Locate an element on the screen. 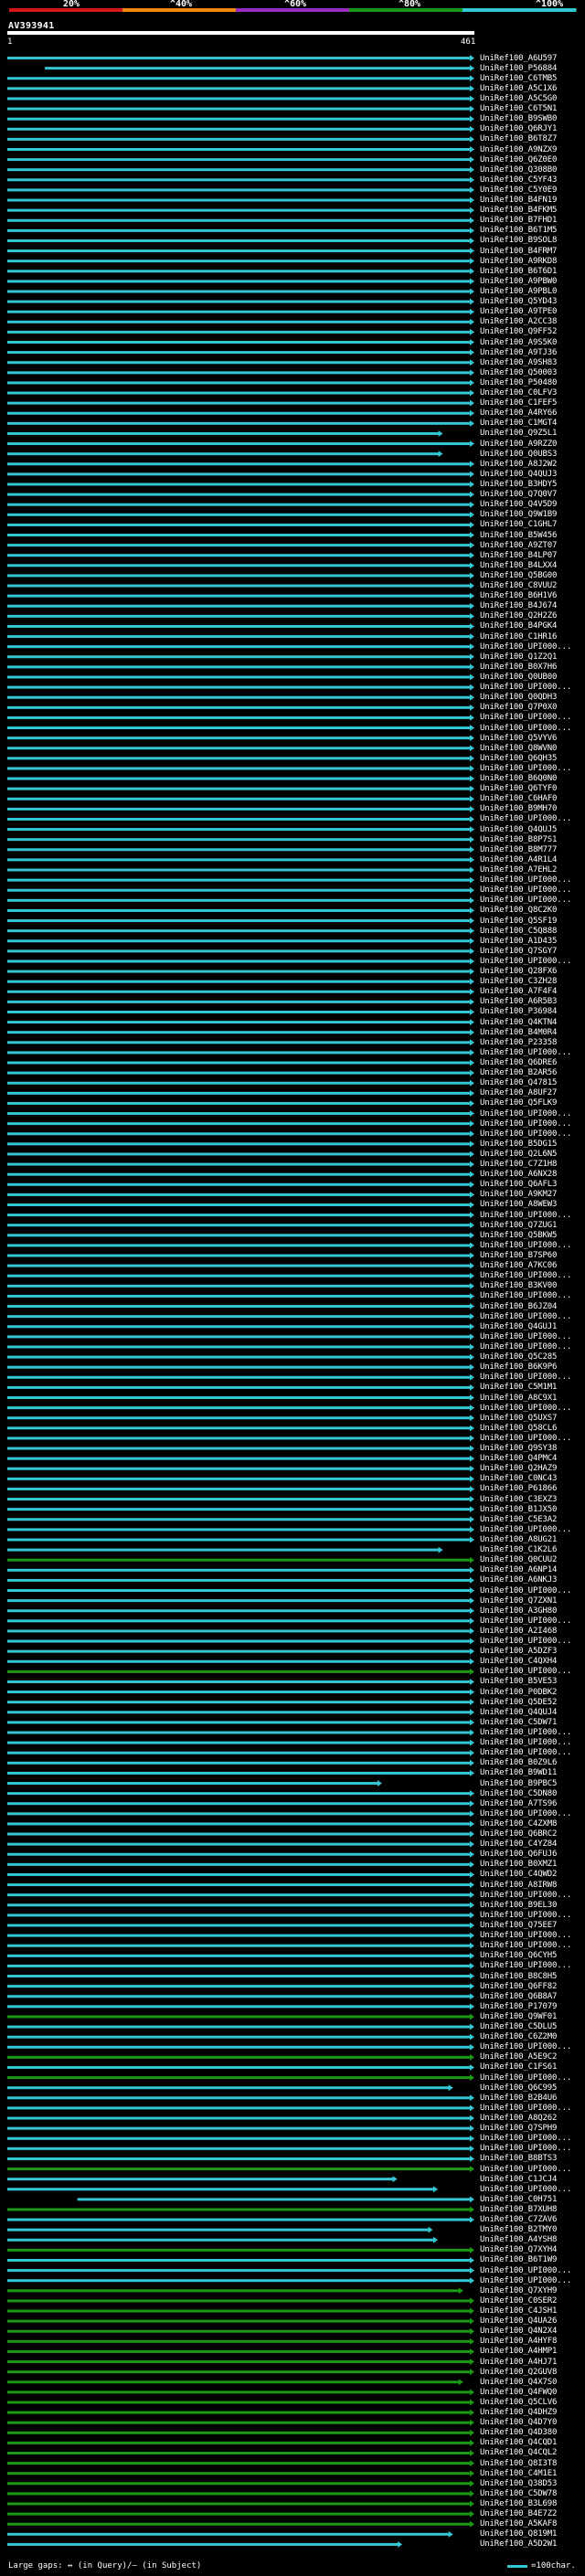 The width and height of the screenshot is (585, 2576). hit-label-link: UniRef100_B7FHD1 is located at coordinates (518, 220).